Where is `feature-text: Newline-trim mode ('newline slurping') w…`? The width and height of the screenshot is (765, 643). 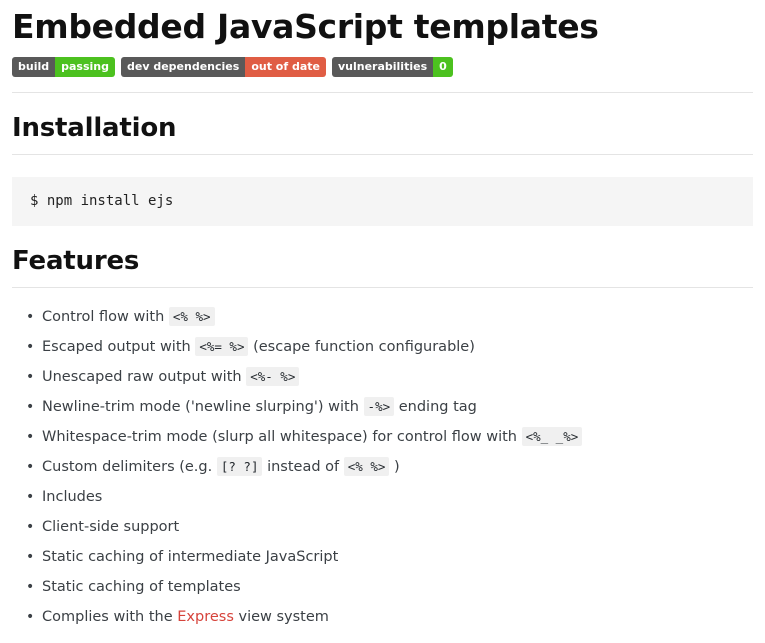 feature-text: Newline-trim mode ('newline slurping') w… is located at coordinates (203, 406).